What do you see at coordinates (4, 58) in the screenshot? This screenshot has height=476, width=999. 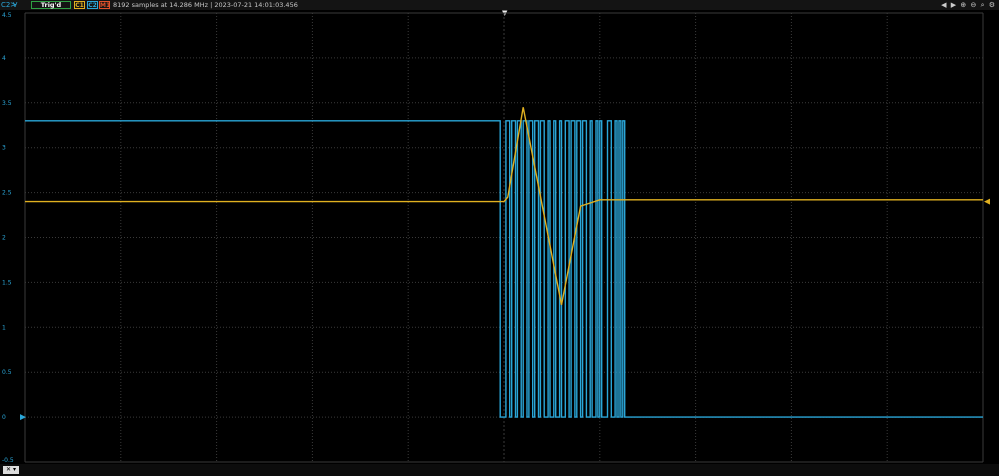 I see `y-tick-label: 4` at bounding box center [4, 58].